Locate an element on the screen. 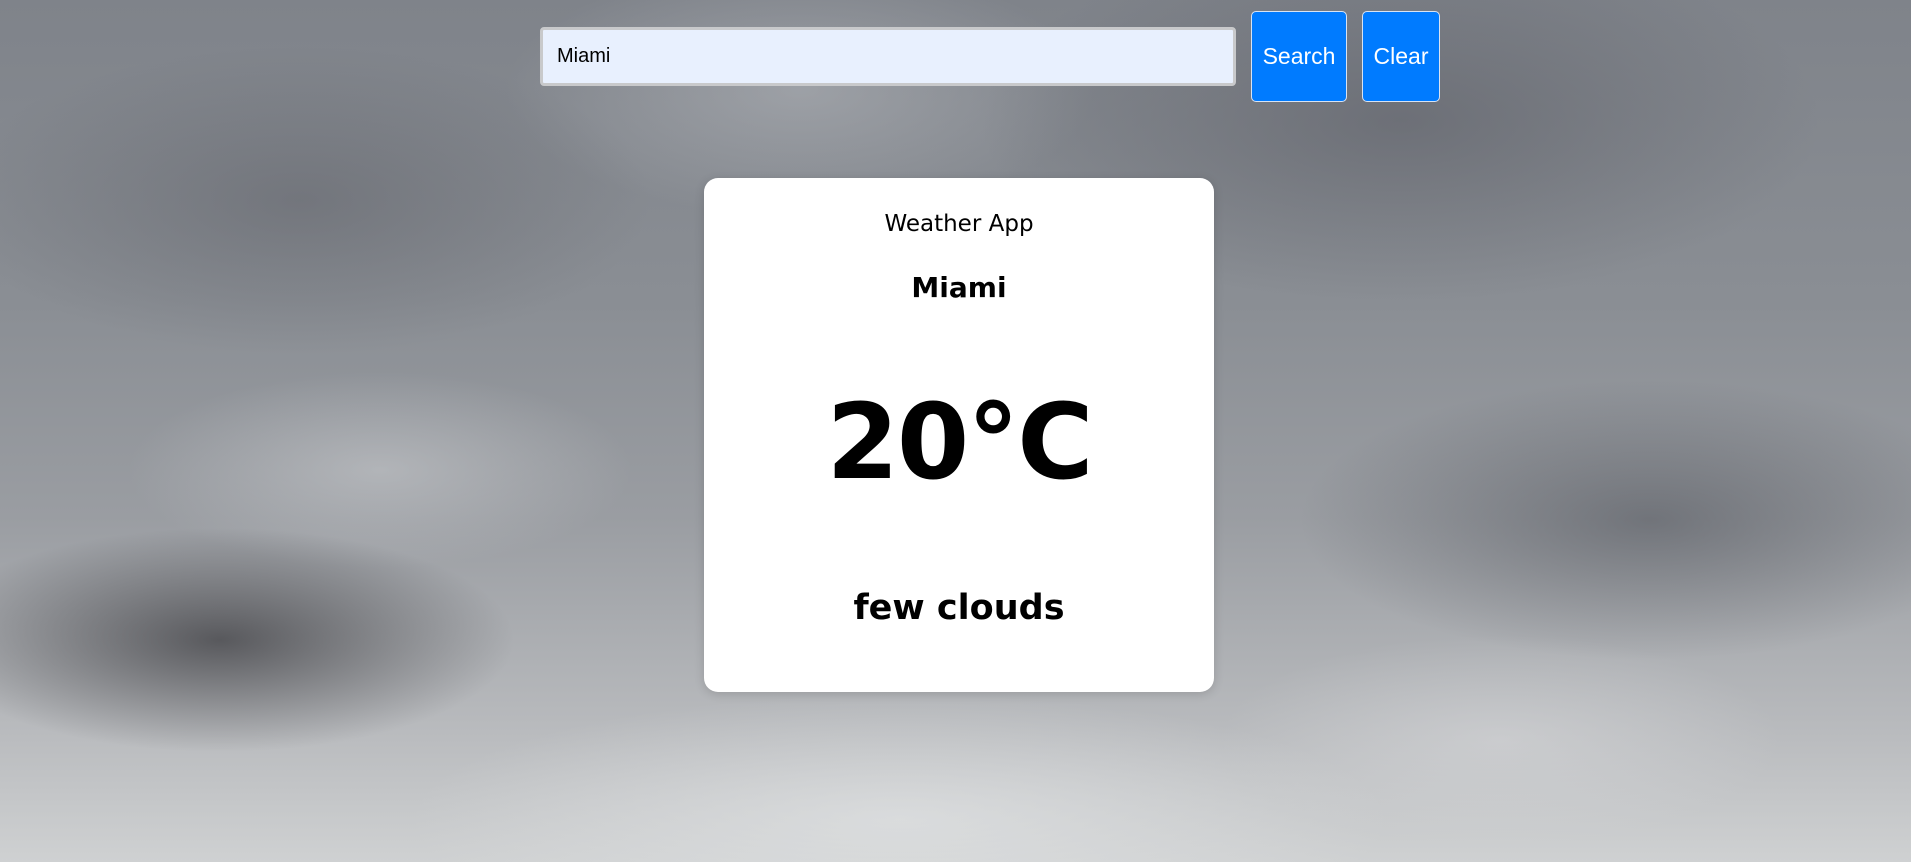 Image resolution: width=1911 pixels, height=862 pixels. weather-description: few clouds is located at coordinates (959, 608).